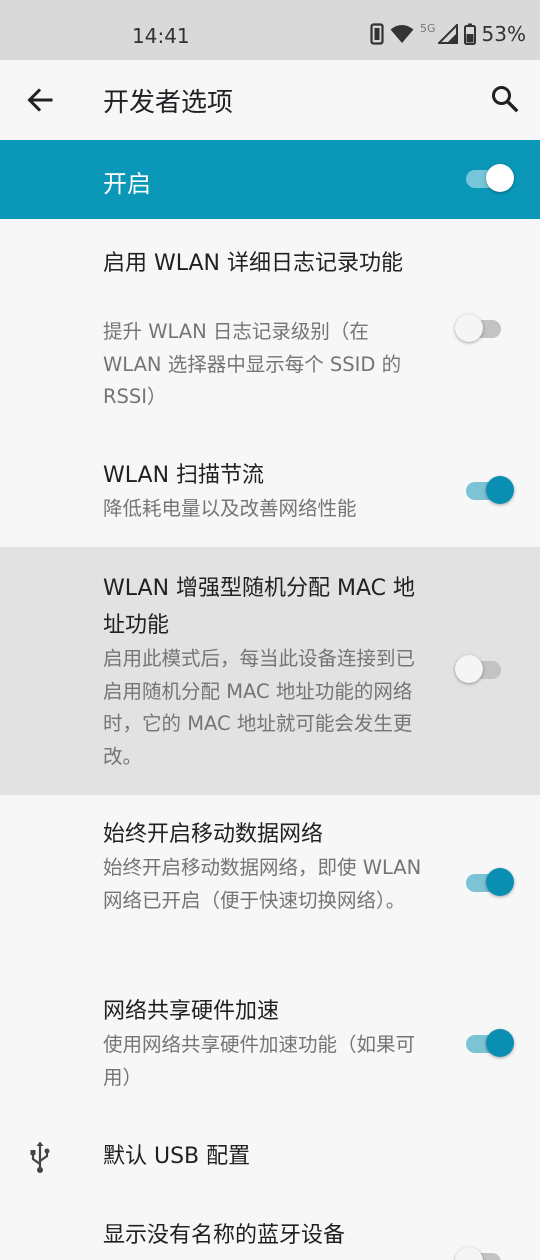 Image resolution: width=540 pixels, height=1260 pixels. I want to click on network-type-label: 5G, so click(428, 28).